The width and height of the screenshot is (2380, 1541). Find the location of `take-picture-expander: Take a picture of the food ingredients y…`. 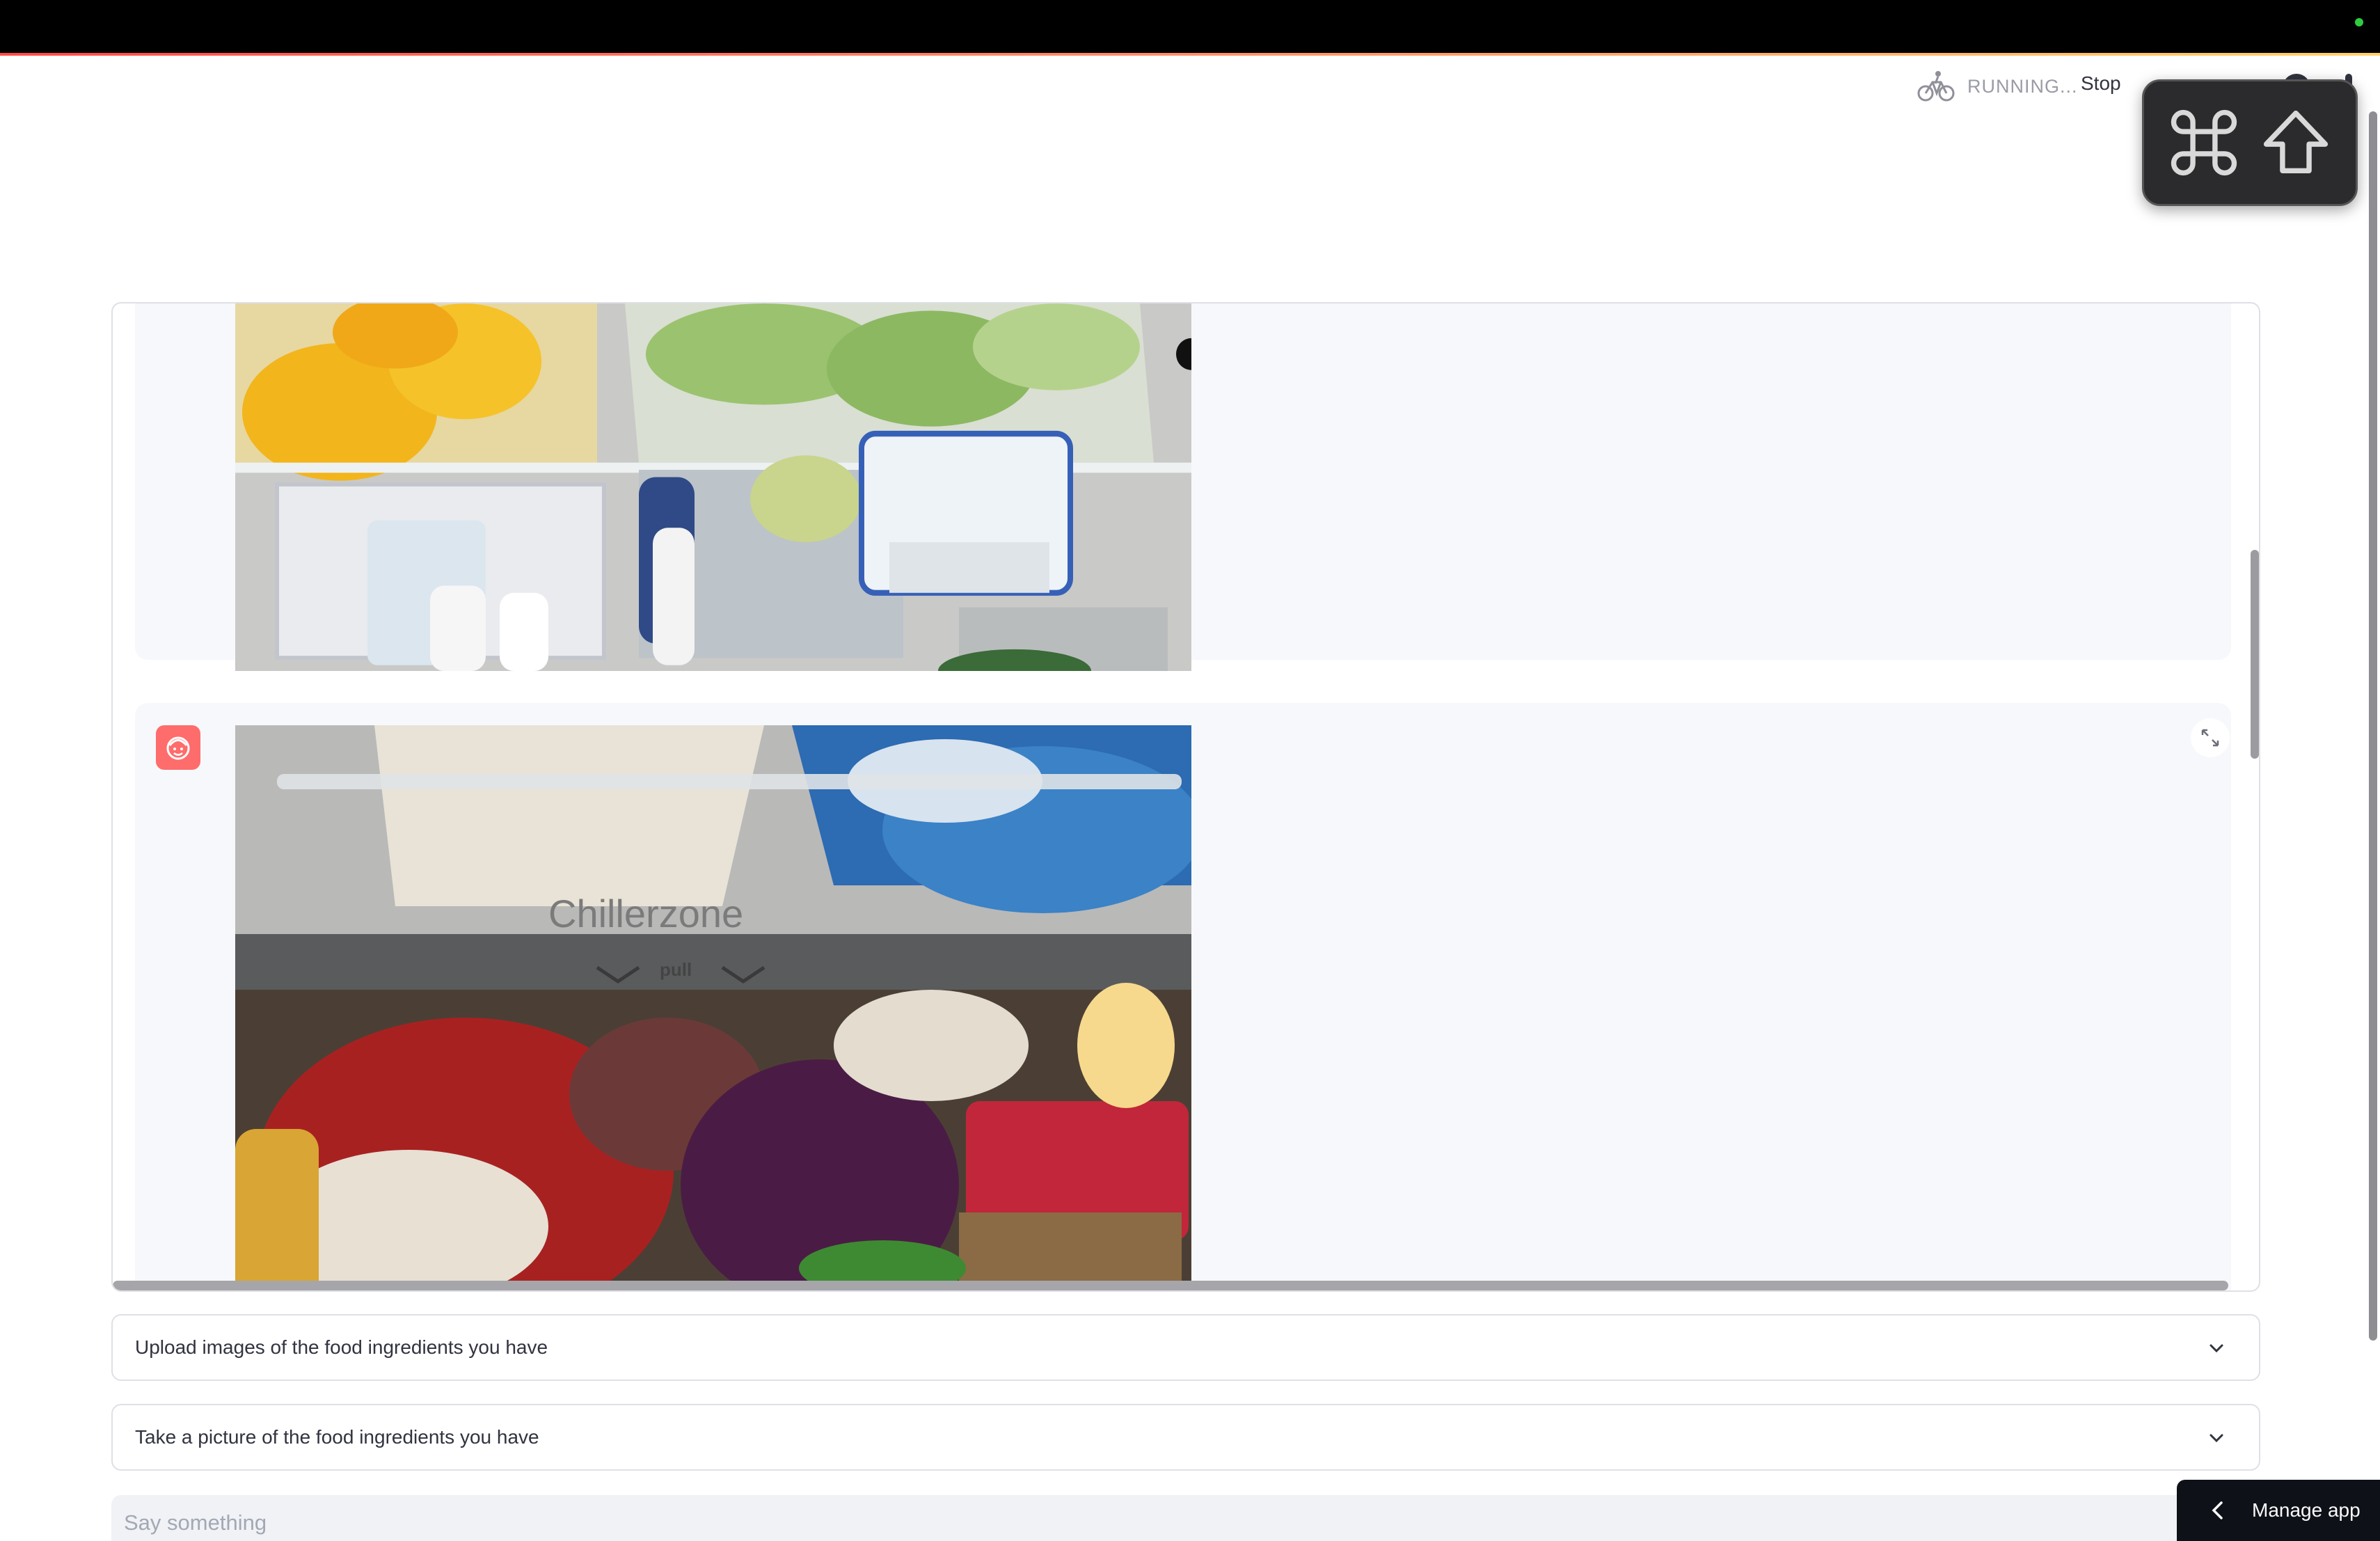

take-picture-expander: Take a picture of the food ingredients y… is located at coordinates (1185, 1437).